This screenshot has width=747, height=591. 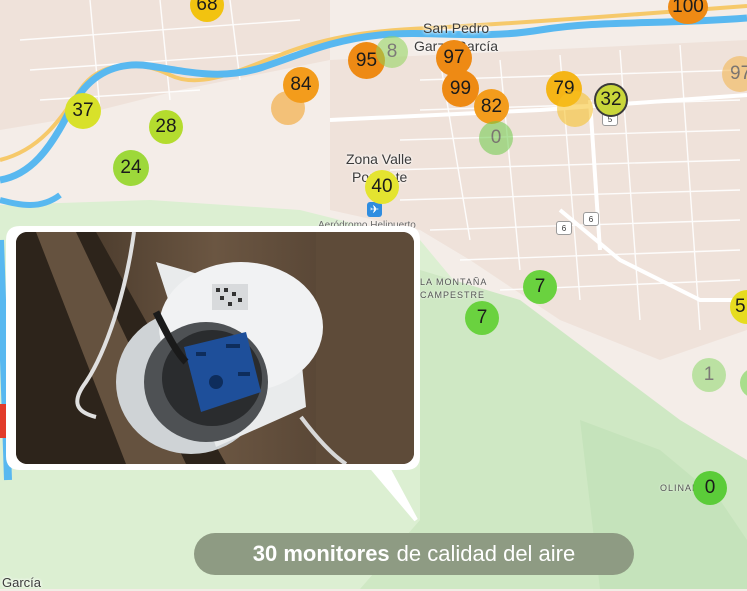 I want to click on place-label-campestre: CAMPESTRE, so click(x=453, y=295).